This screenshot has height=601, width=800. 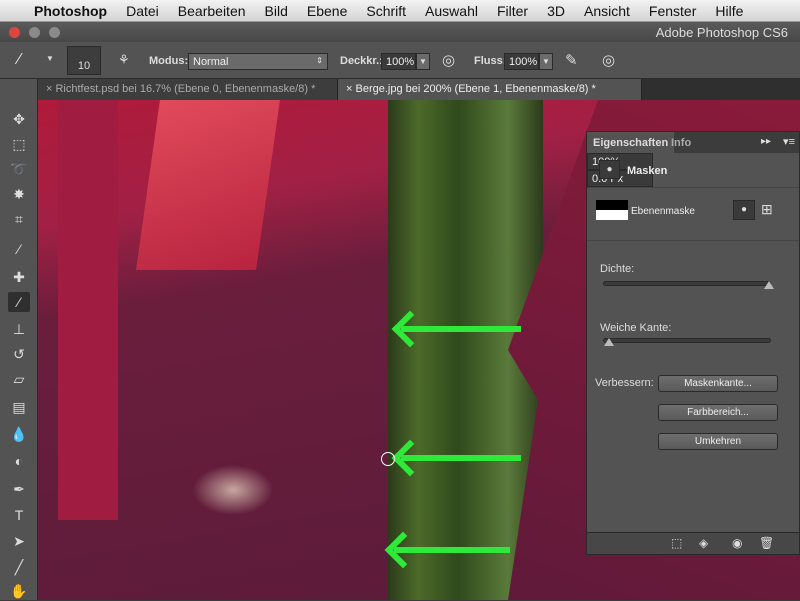 What do you see at coordinates (624, 383) in the screenshot?
I see `verbessern-label: Verbessern:` at bounding box center [624, 383].